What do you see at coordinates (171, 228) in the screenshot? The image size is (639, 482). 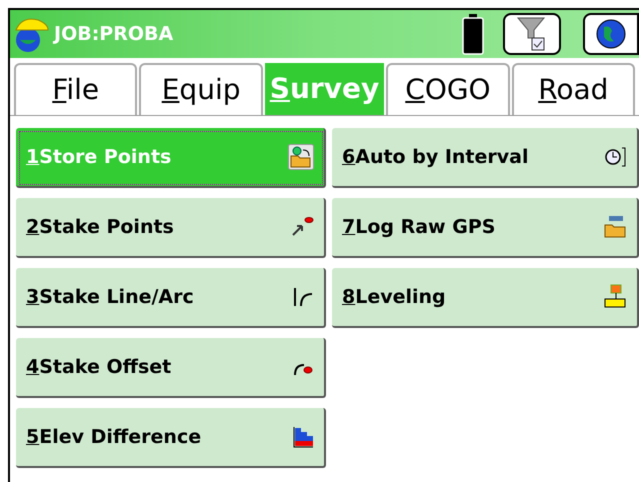 I see `menu-button: 2Stake Points` at bounding box center [171, 228].